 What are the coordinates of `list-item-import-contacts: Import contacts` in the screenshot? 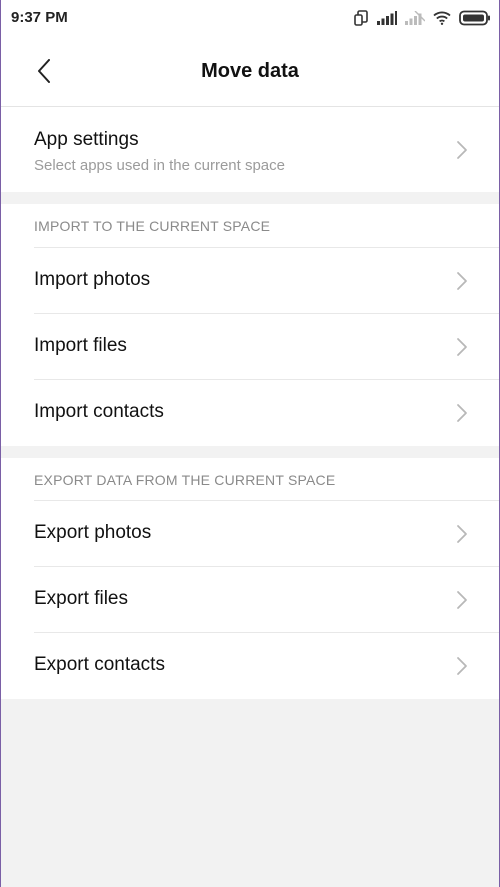 It's located at (266, 412).